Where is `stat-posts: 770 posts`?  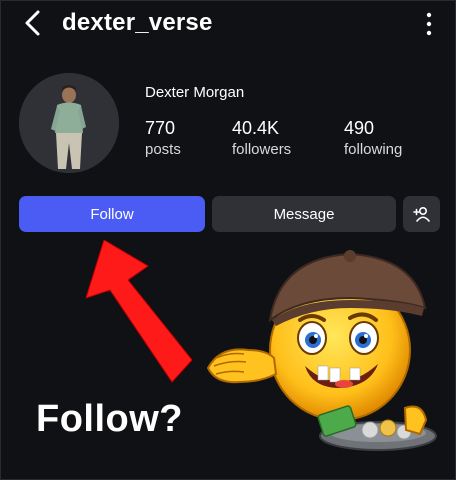 stat-posts: 770 posts is located at coordinates (163, 138).